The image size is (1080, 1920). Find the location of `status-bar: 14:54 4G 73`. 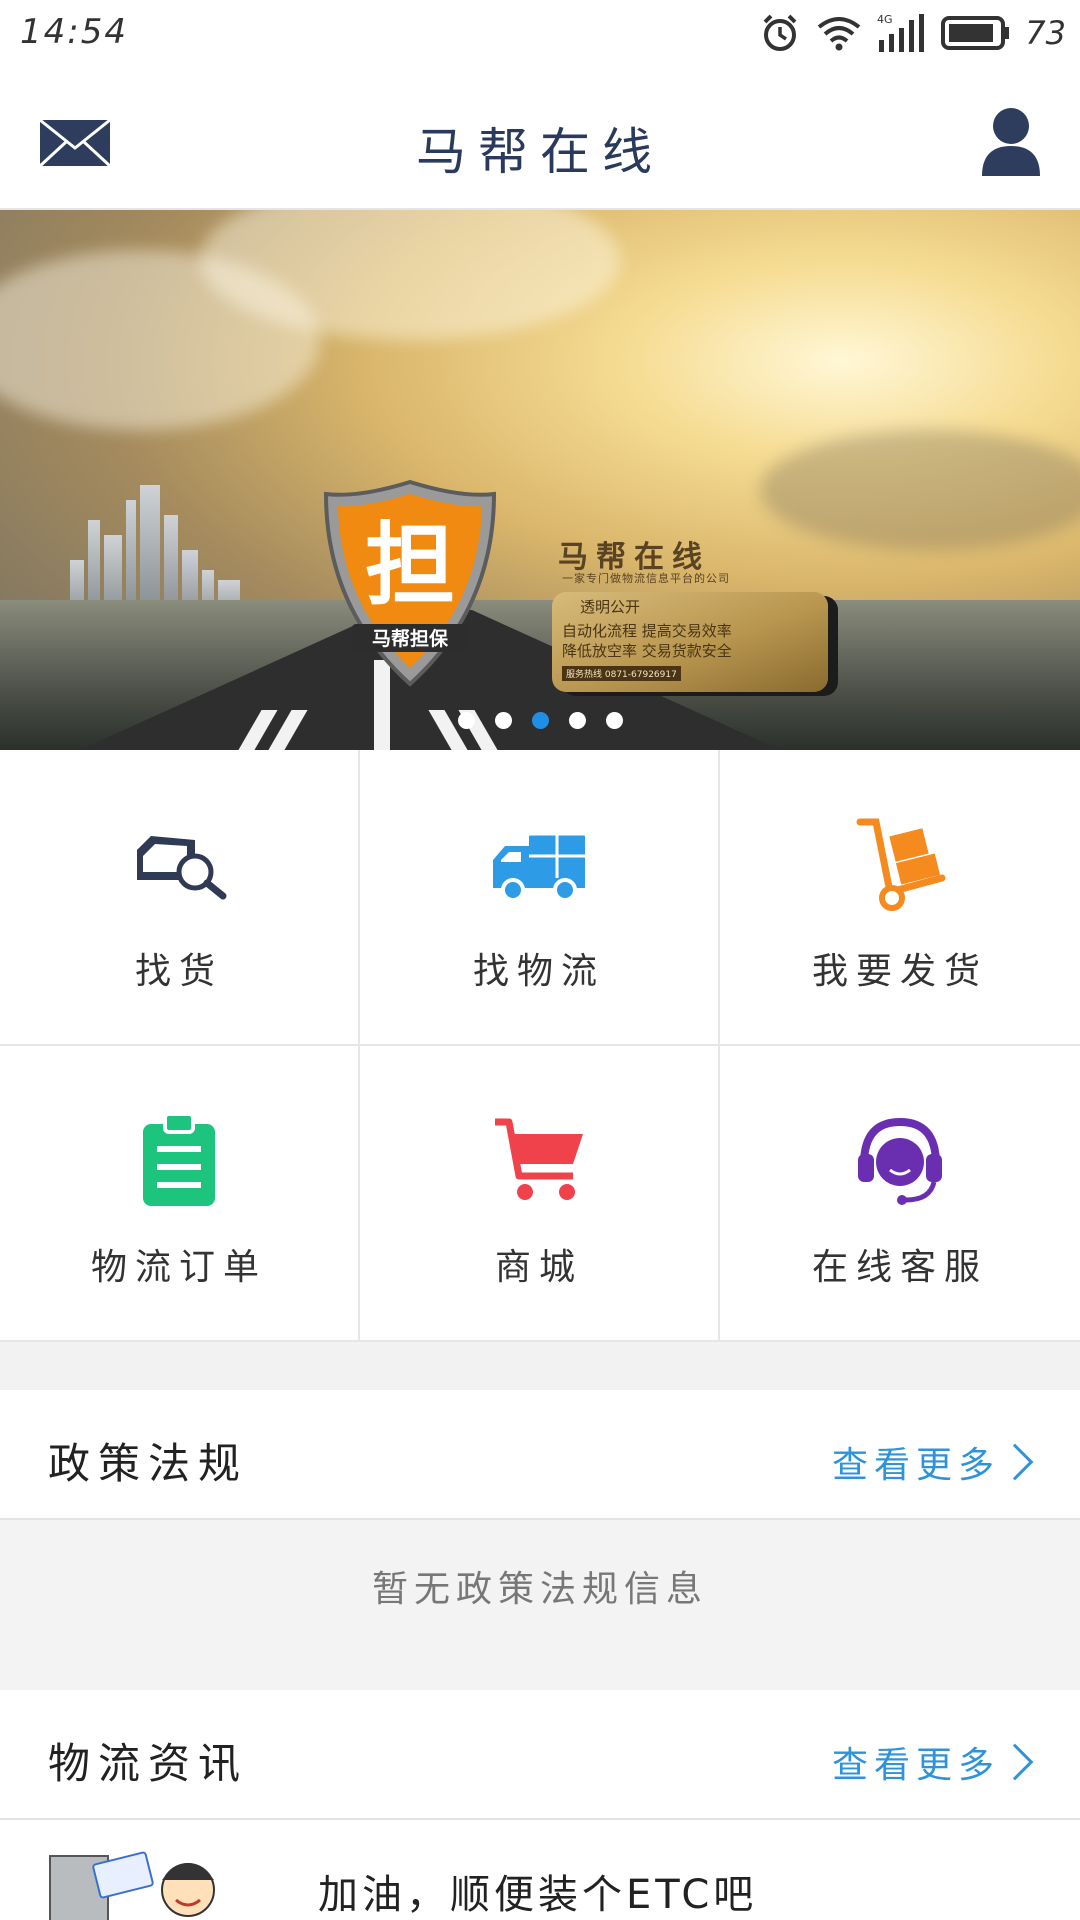

status-bar: 14:54 4G 73 is located at coordinates (540, 33).